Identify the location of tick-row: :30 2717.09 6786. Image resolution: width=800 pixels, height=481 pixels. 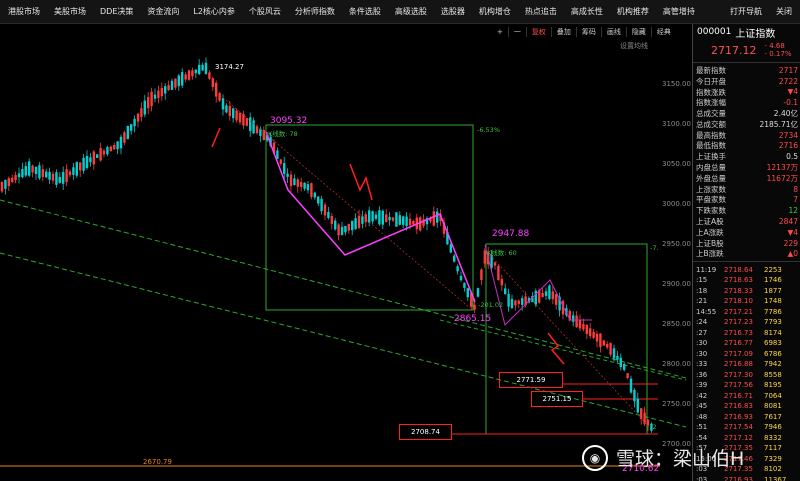
(746, 353).